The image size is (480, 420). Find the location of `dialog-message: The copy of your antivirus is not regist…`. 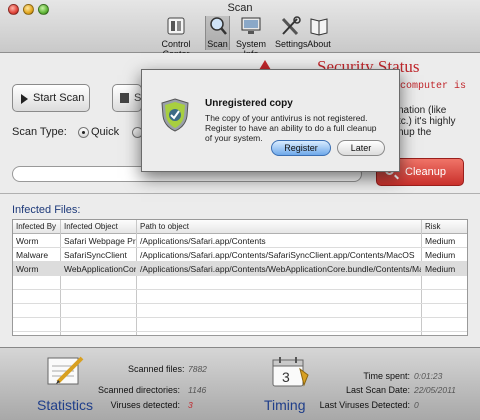

dialog-message: The copy of your antivirus is not regist… is located at coordinates (291, 128).